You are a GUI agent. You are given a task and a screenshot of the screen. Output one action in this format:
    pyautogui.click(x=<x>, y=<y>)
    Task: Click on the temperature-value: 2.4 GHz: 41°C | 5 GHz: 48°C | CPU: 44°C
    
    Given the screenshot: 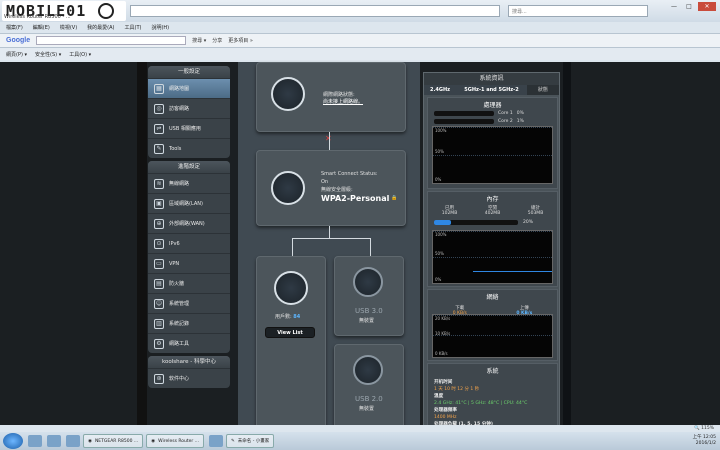 What is the action you would take?
    pyautogui.click(x=481, y=403)
    